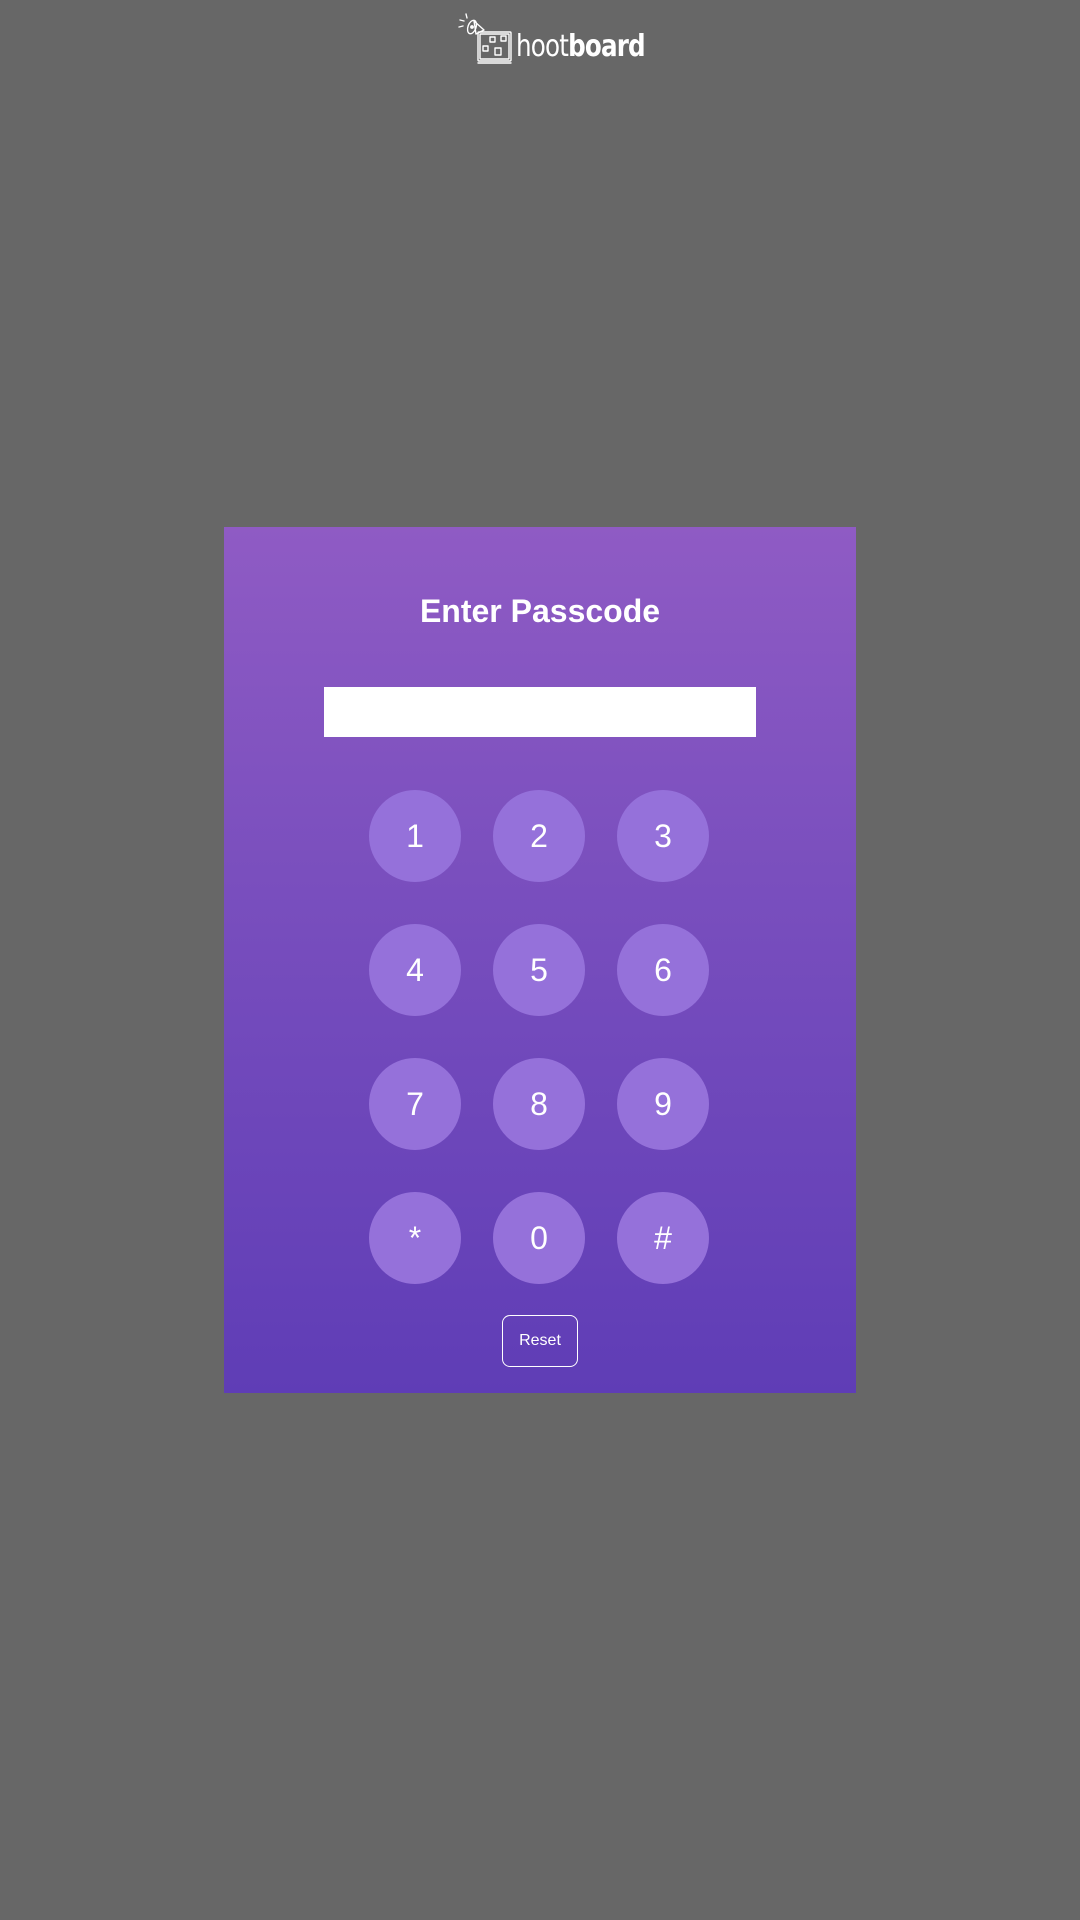 The height and width of the screenshot is (1920, 1080). I want to click on keypad-key-3: 3, so click(663, 836).